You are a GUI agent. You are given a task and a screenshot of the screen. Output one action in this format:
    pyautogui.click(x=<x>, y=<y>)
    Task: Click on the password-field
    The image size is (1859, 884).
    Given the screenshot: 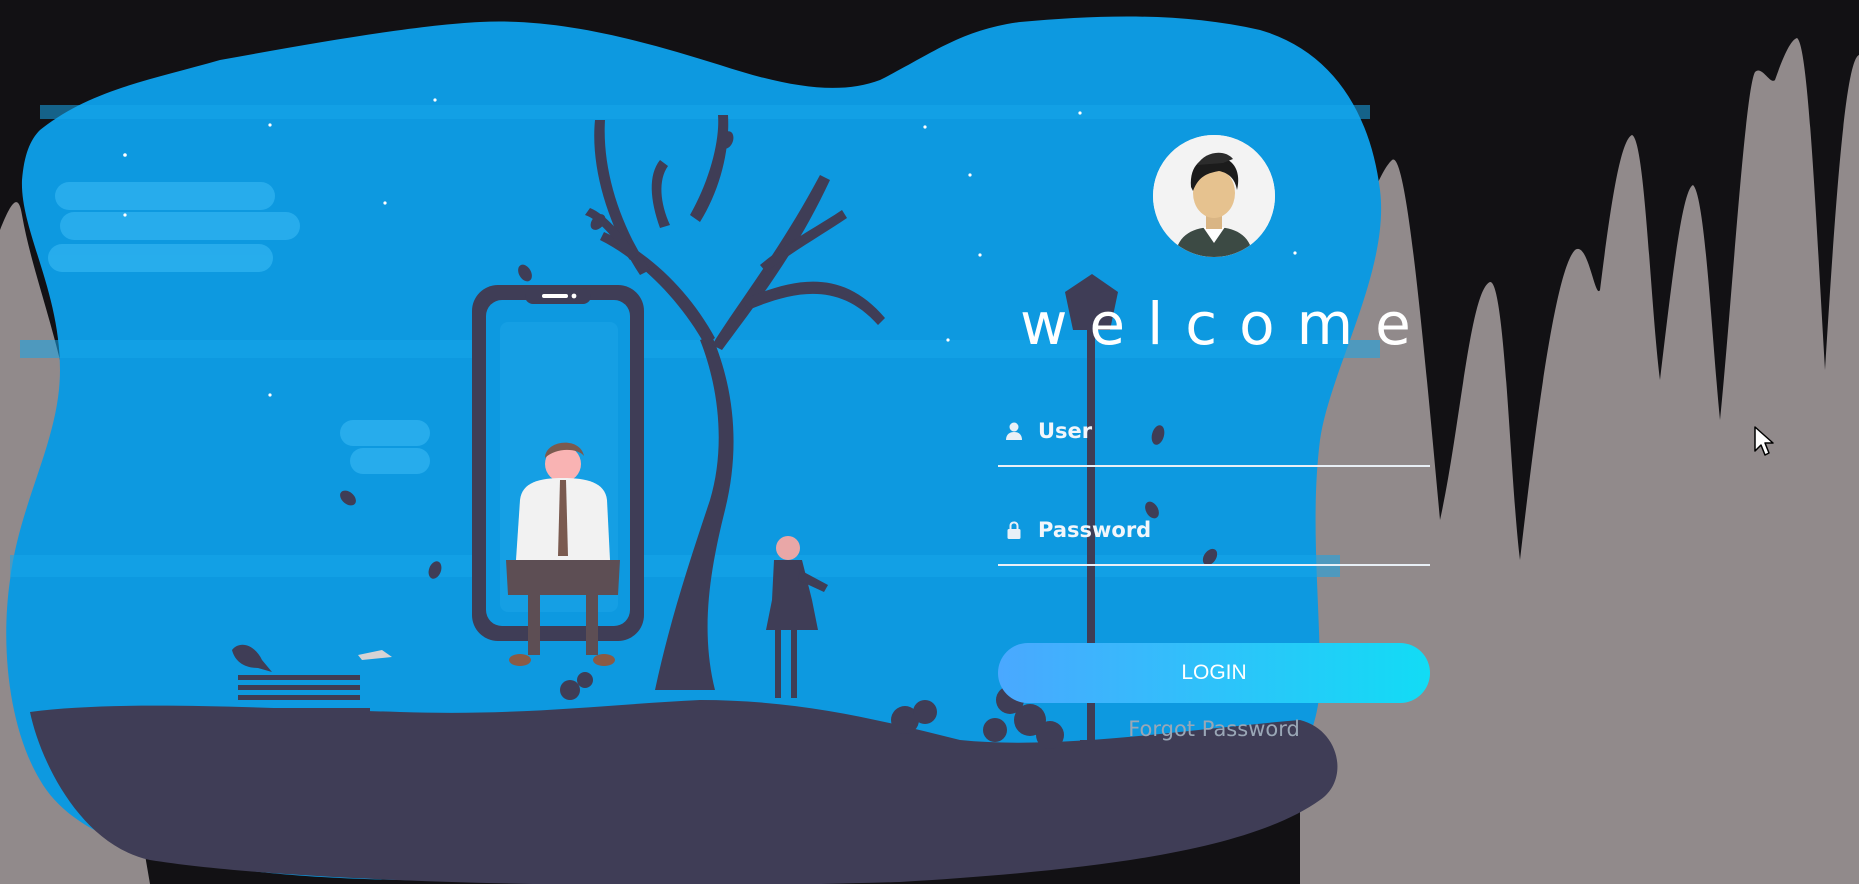 What is the action you would take?
    pyautogui.click(x=1214, y=535)
    